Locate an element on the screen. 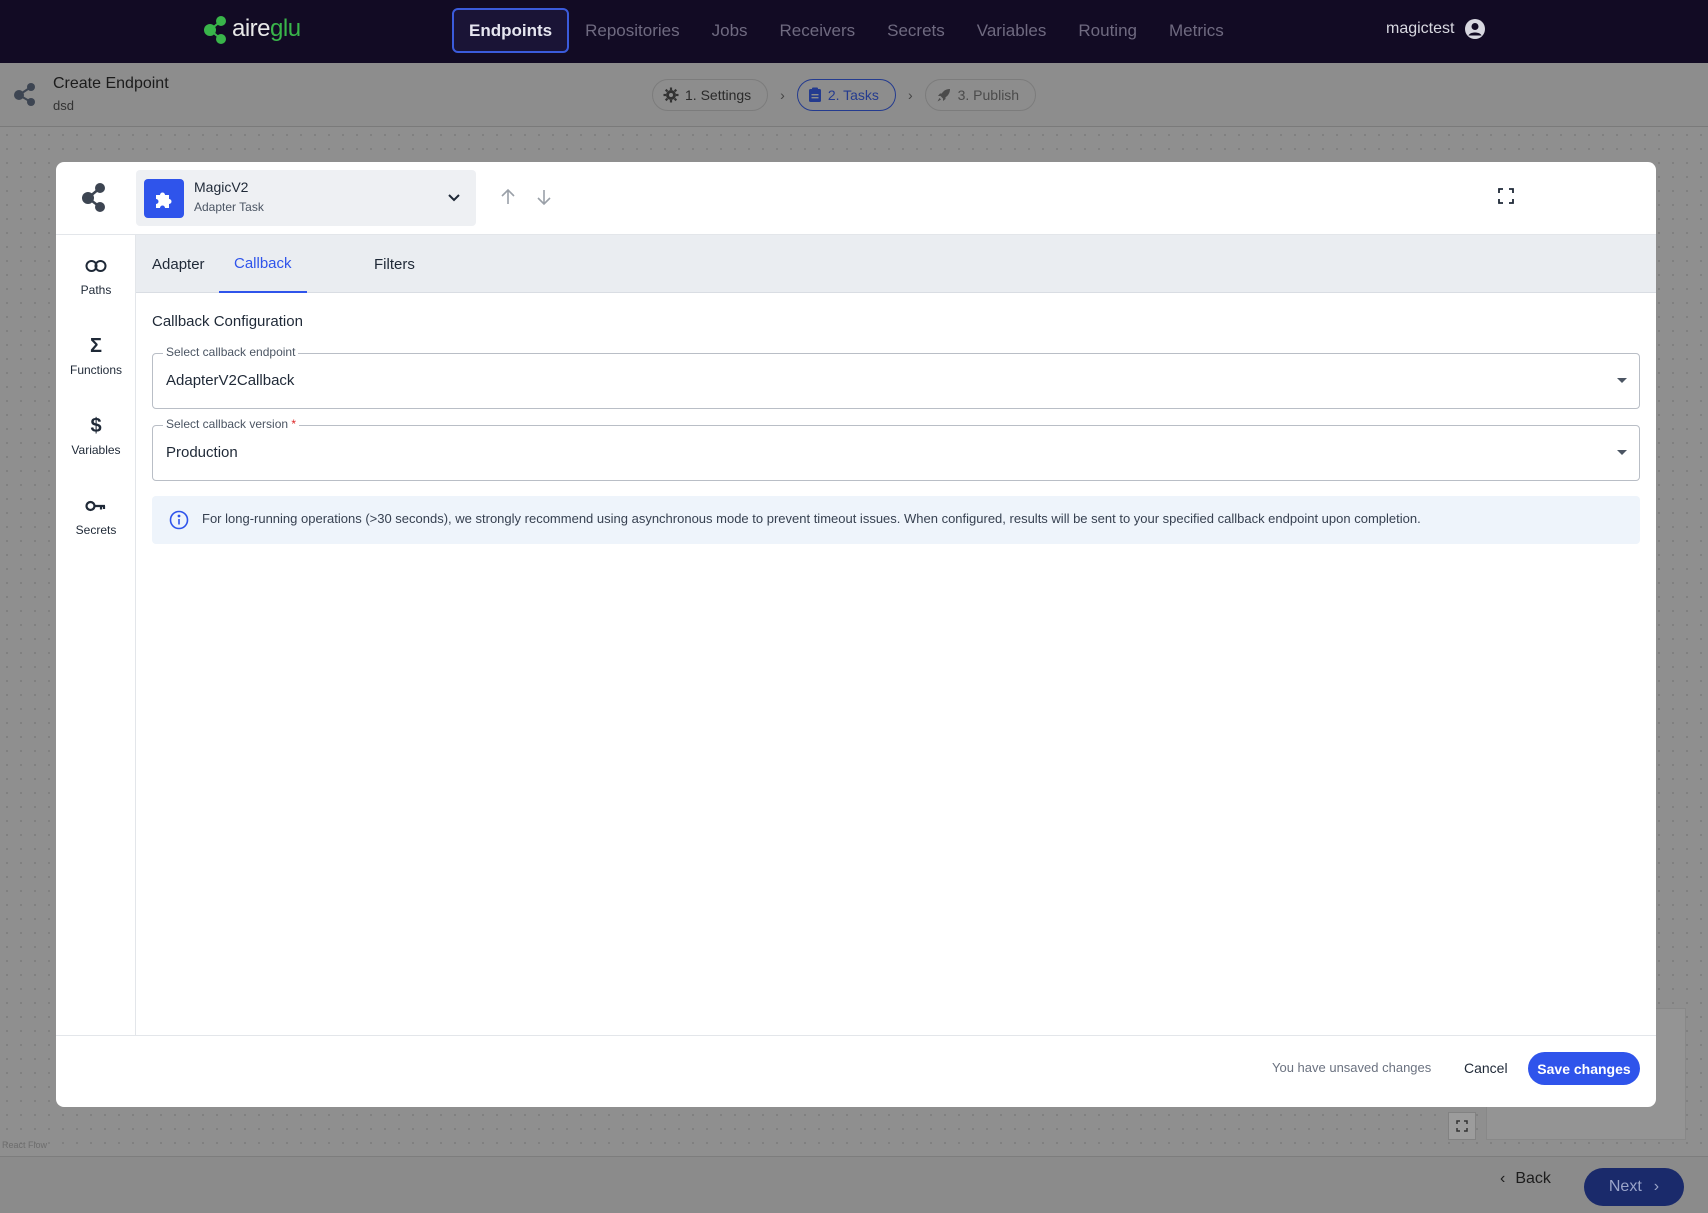 The width and height of the screenshot is (1708, 1213). modal-header: MagicV2 Adapter Task is located at coordinates (856, 198).